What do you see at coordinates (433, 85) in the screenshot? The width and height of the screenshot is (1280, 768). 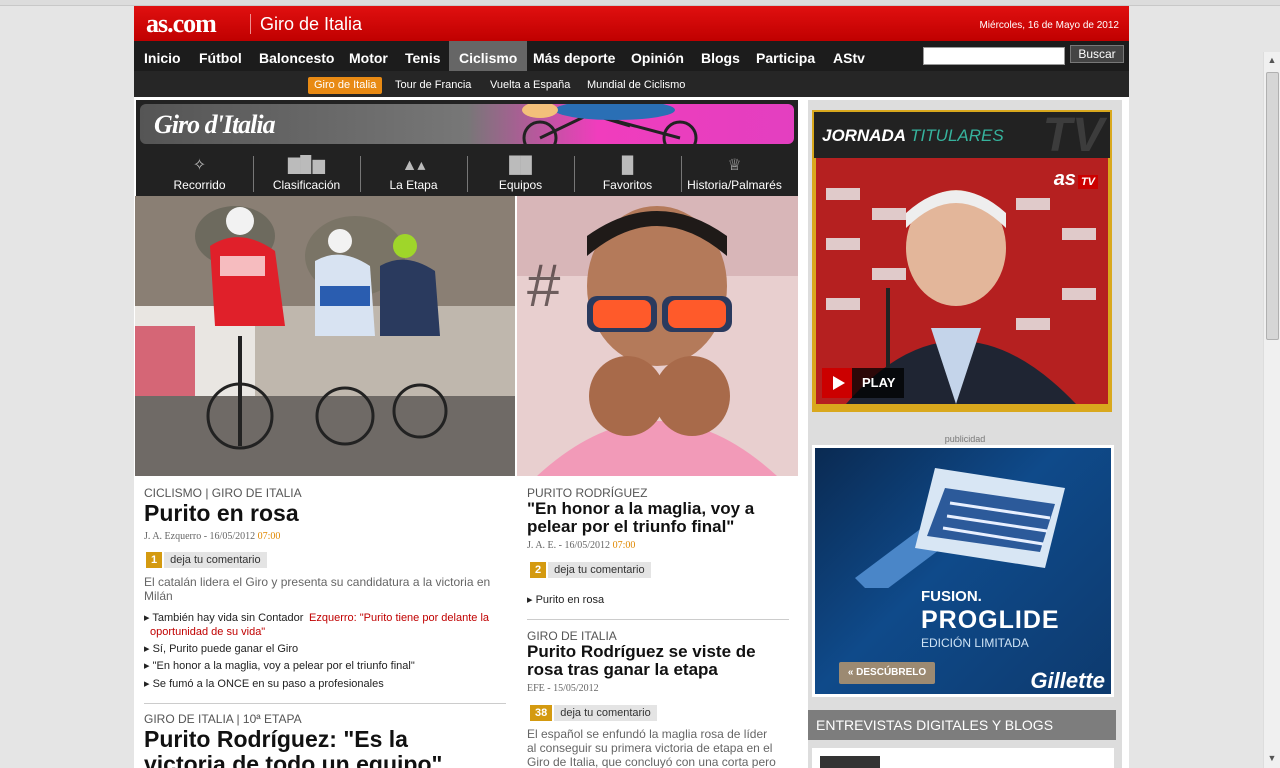 I see `subnav-item-tour: Tour de Francia` at bounding box center [433, 85].